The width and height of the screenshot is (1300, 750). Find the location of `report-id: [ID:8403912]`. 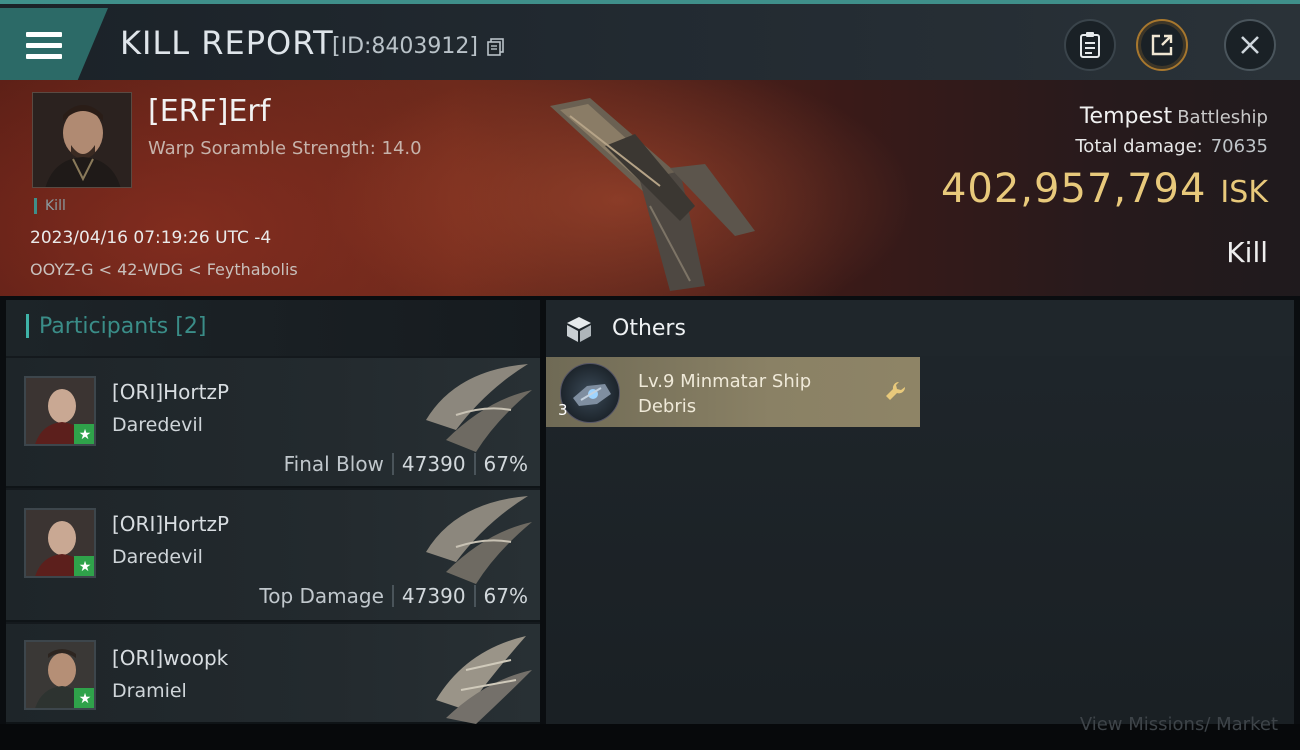

report-id: [ID:8403912] is located at coordinates (405, 46).